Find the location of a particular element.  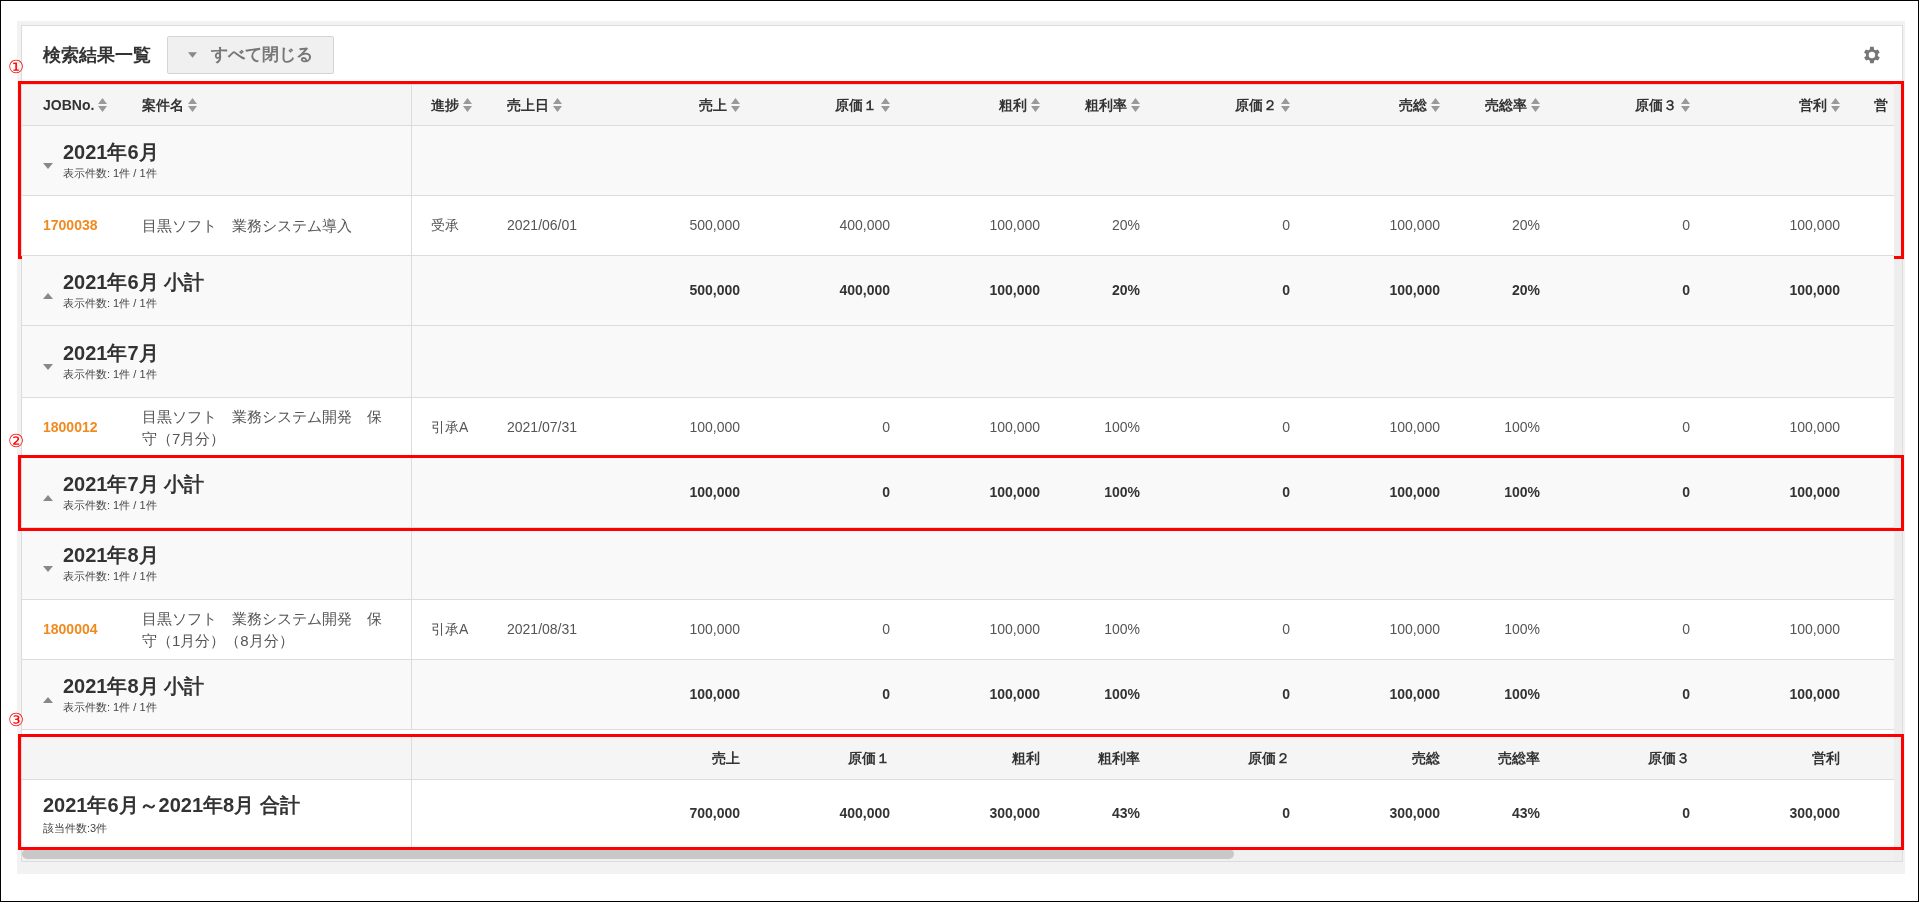

annotation-number: ② is located at coordinates (16, 441).